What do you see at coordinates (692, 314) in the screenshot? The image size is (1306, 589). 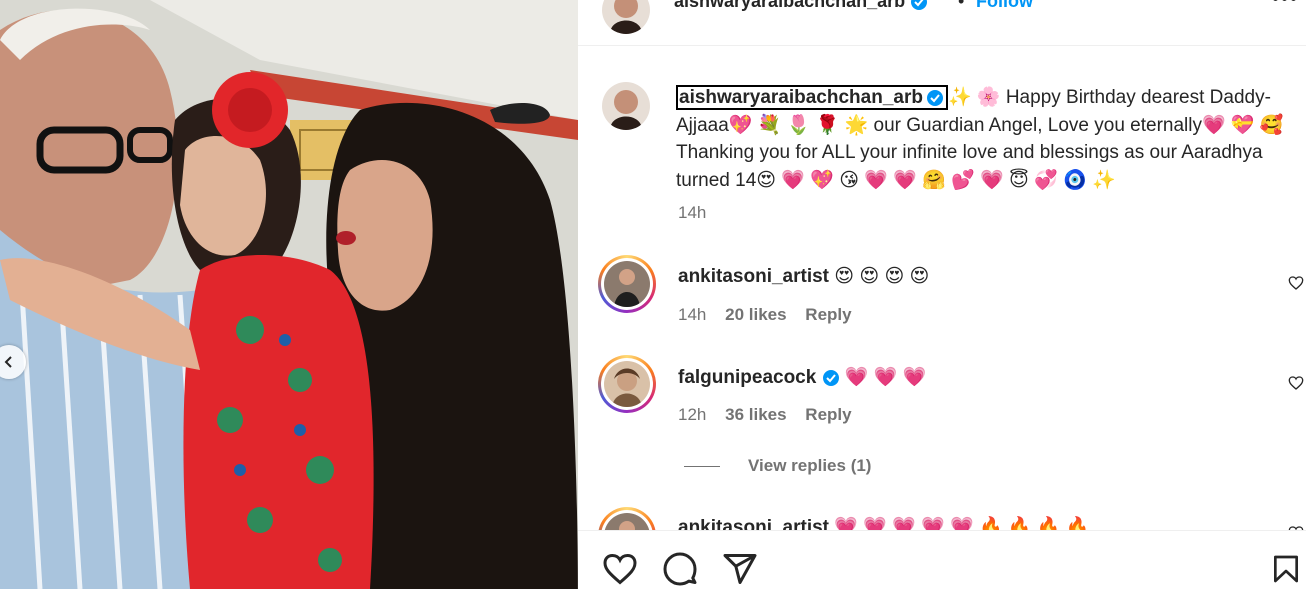 I see `comment-time: 14h` at bounding box center [692, 314].